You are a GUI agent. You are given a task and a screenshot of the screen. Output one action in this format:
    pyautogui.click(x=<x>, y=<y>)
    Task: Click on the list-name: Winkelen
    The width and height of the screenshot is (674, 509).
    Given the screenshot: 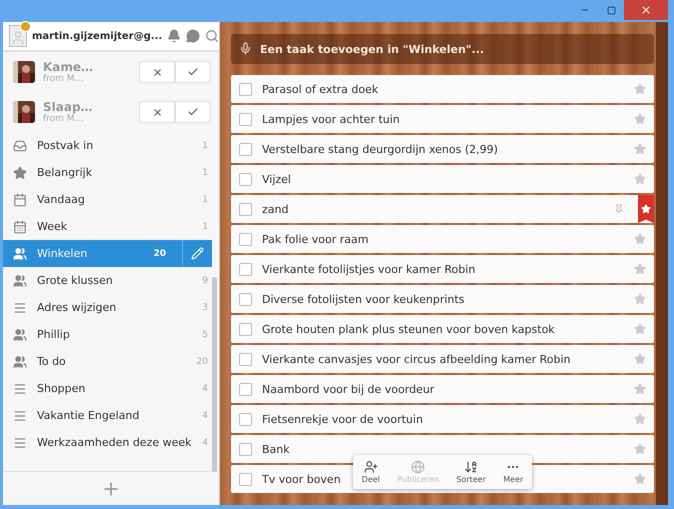 What is the action you would take?
    pyautogui.click(x=62, y=253)
    